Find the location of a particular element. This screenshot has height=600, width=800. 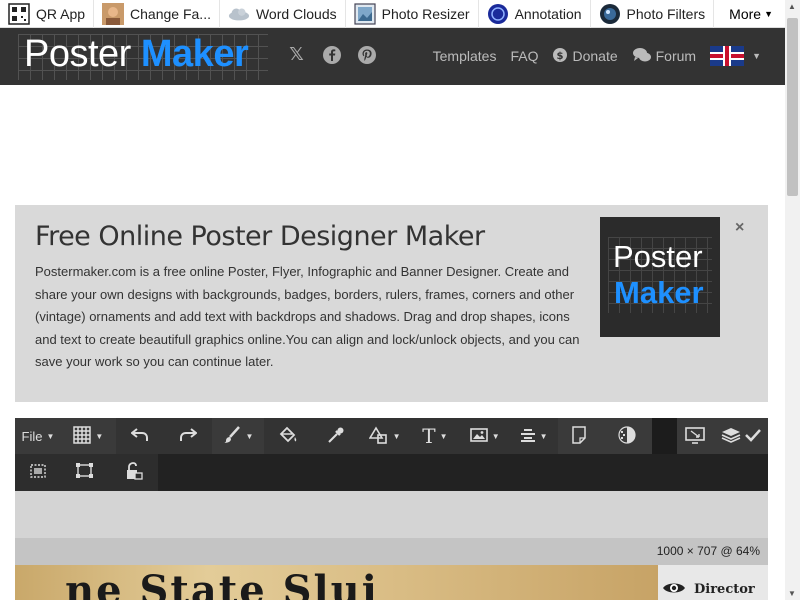

grid-button: ▼ is located at coordinates (88, 436).